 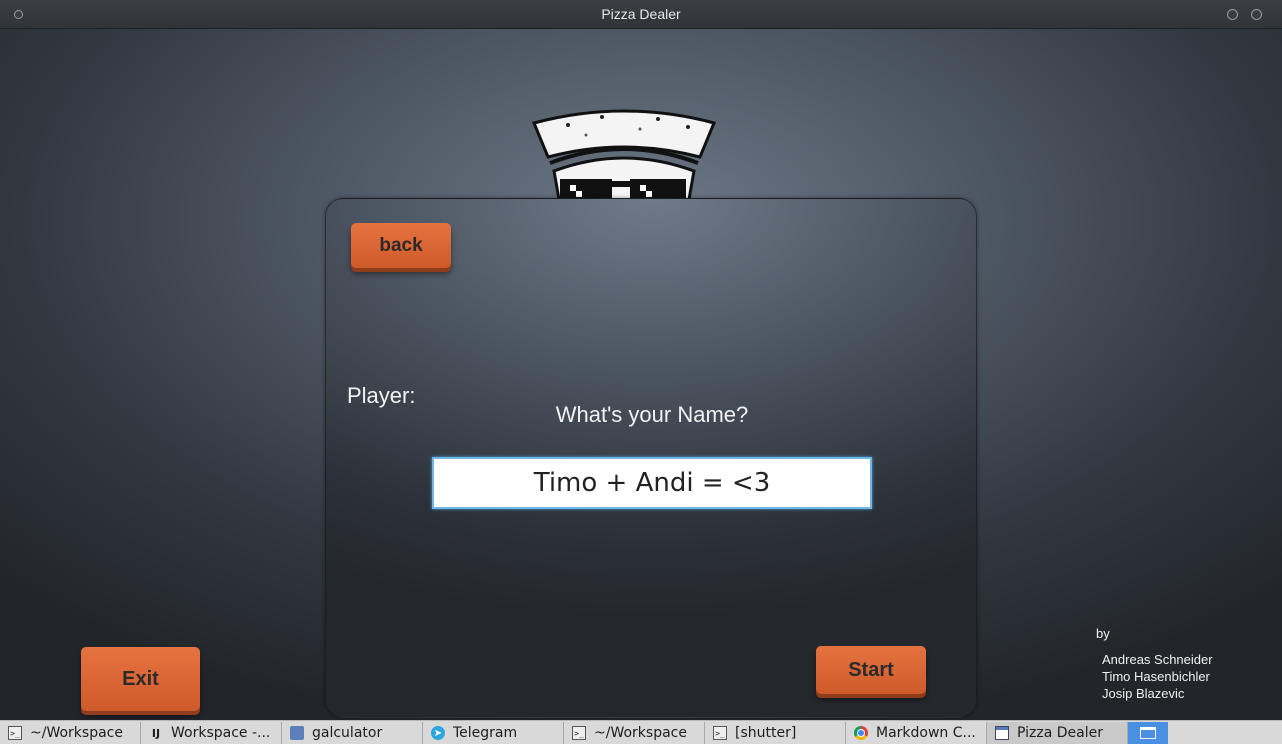 I want to click on window-title: Pizza Dealer, so click(x=641, y=14).